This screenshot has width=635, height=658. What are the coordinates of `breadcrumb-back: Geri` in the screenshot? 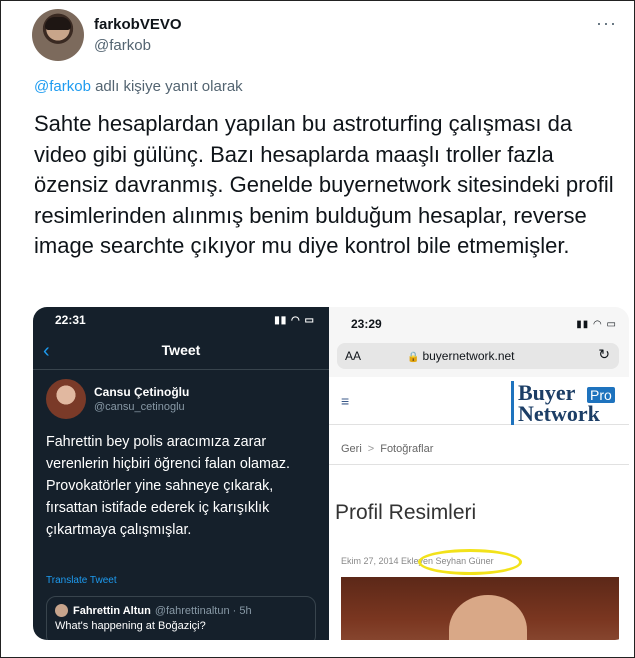 It's located at (351, 449).